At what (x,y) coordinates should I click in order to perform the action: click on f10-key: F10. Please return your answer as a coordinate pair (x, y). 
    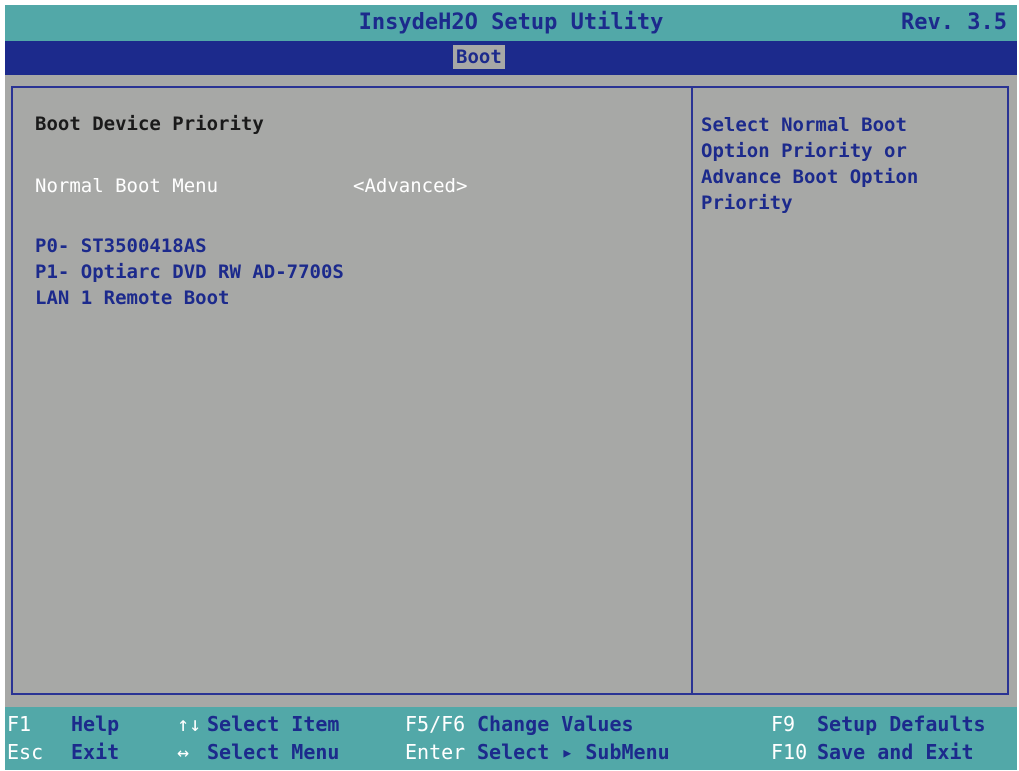
    Looking at the image, I should click on (789, 752).